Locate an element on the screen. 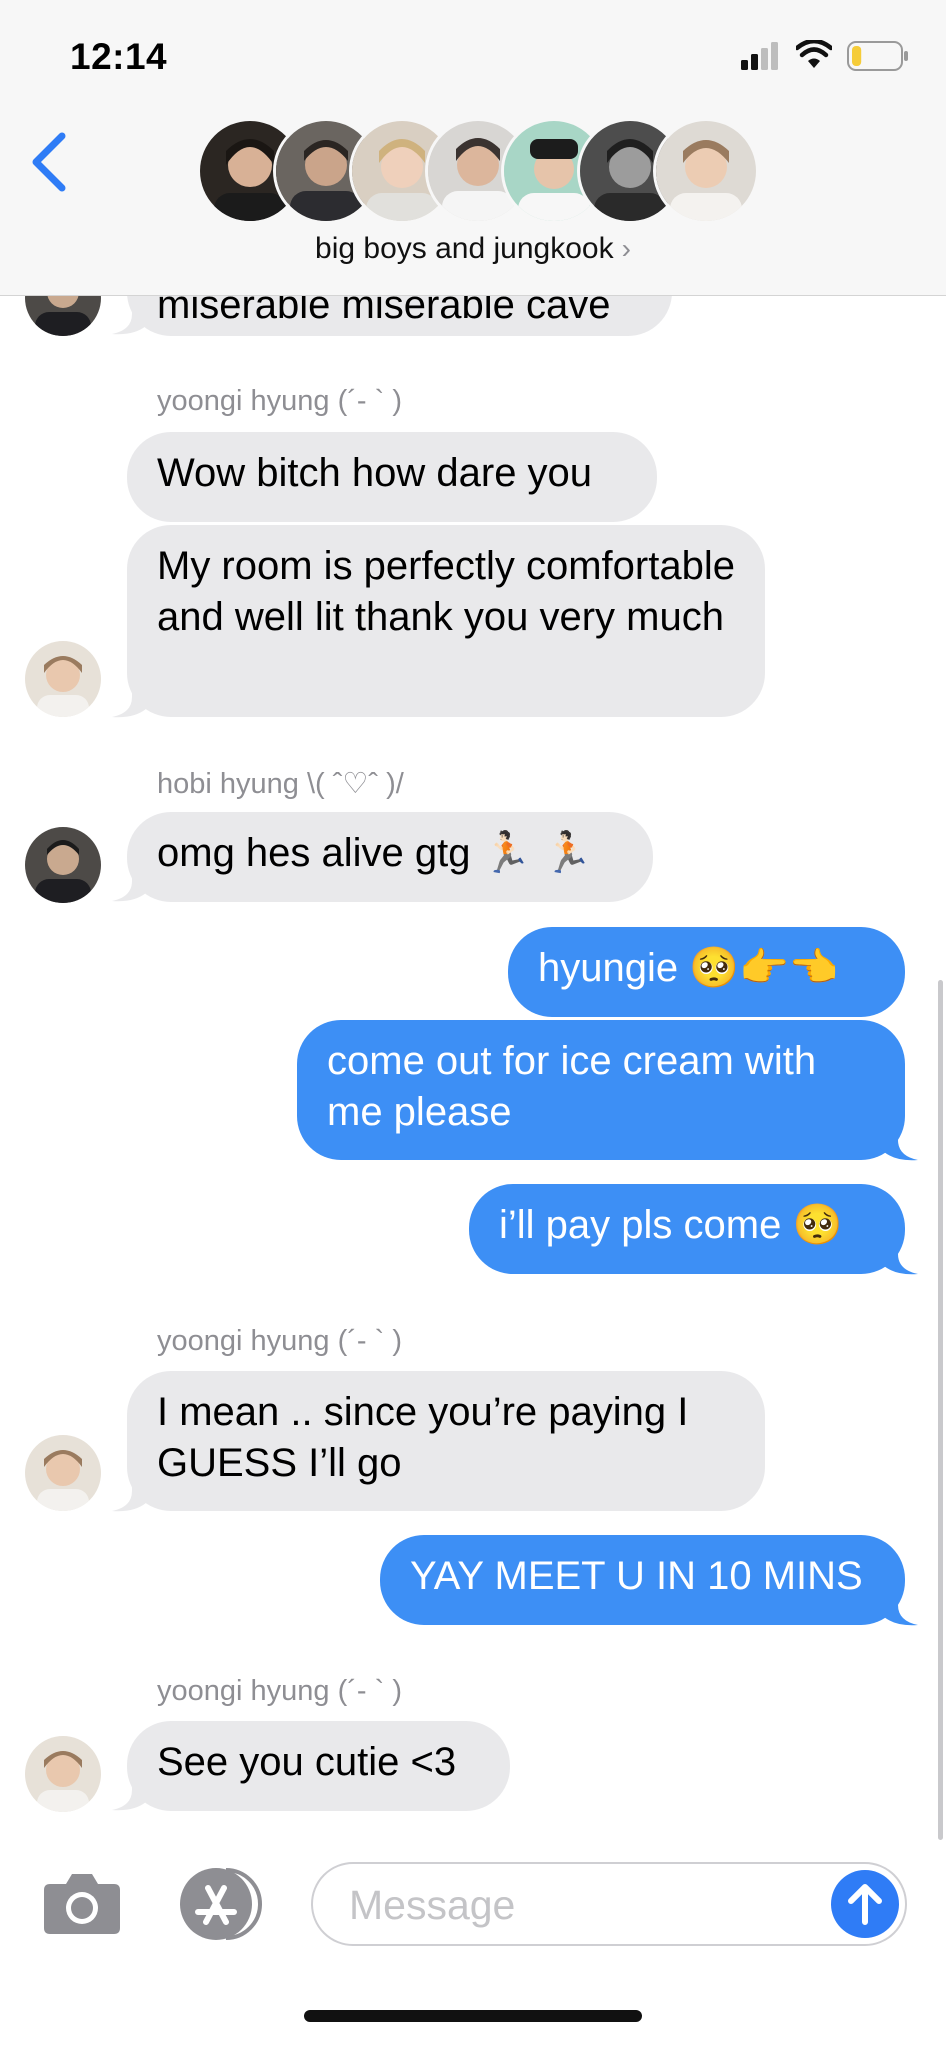 This screenshot has width=946, height=2048. group-avatars is located at coordinates (478, 173).